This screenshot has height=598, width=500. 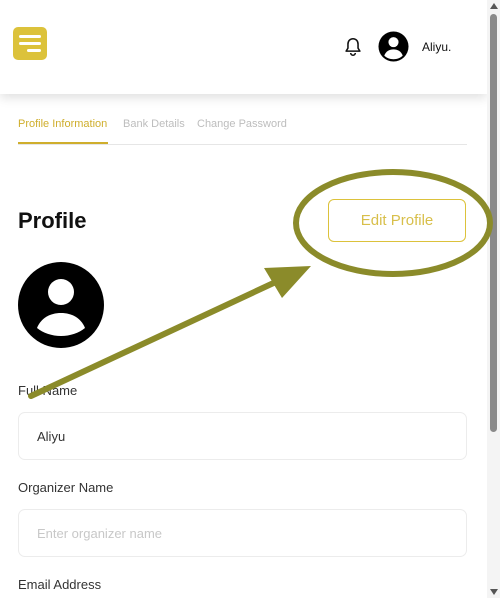 What do you see at coordinates (242, 436) in the screenshot?
I see `full-name-input` at bounding box center [242, 436].